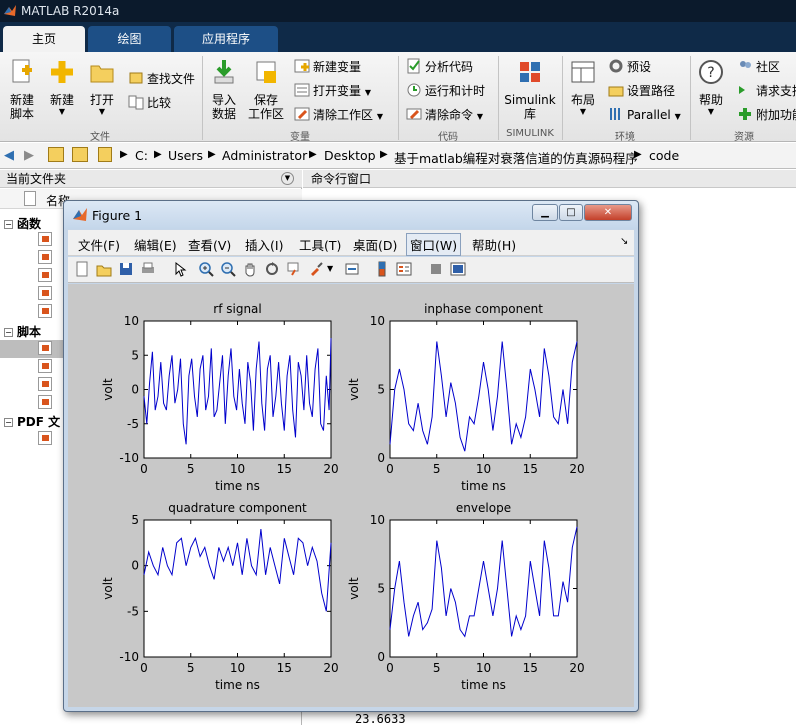 The image size is (796, 726). I want to click on x-tick-label: 0, so click(390, 469).